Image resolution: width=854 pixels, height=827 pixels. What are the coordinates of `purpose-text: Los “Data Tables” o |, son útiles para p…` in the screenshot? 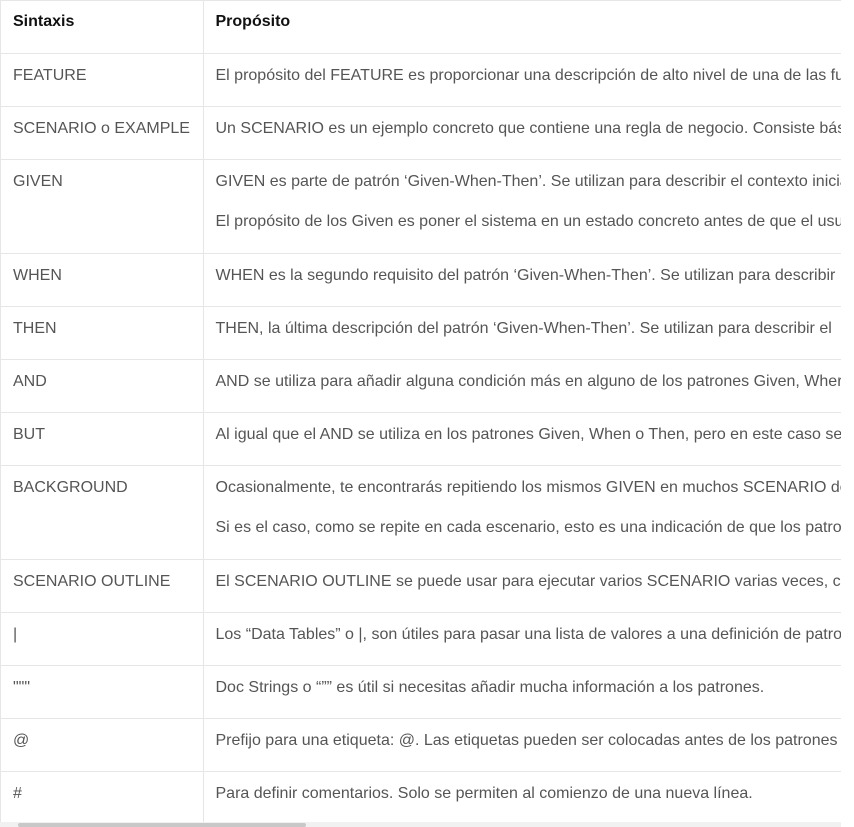 It's located at (528, 634).